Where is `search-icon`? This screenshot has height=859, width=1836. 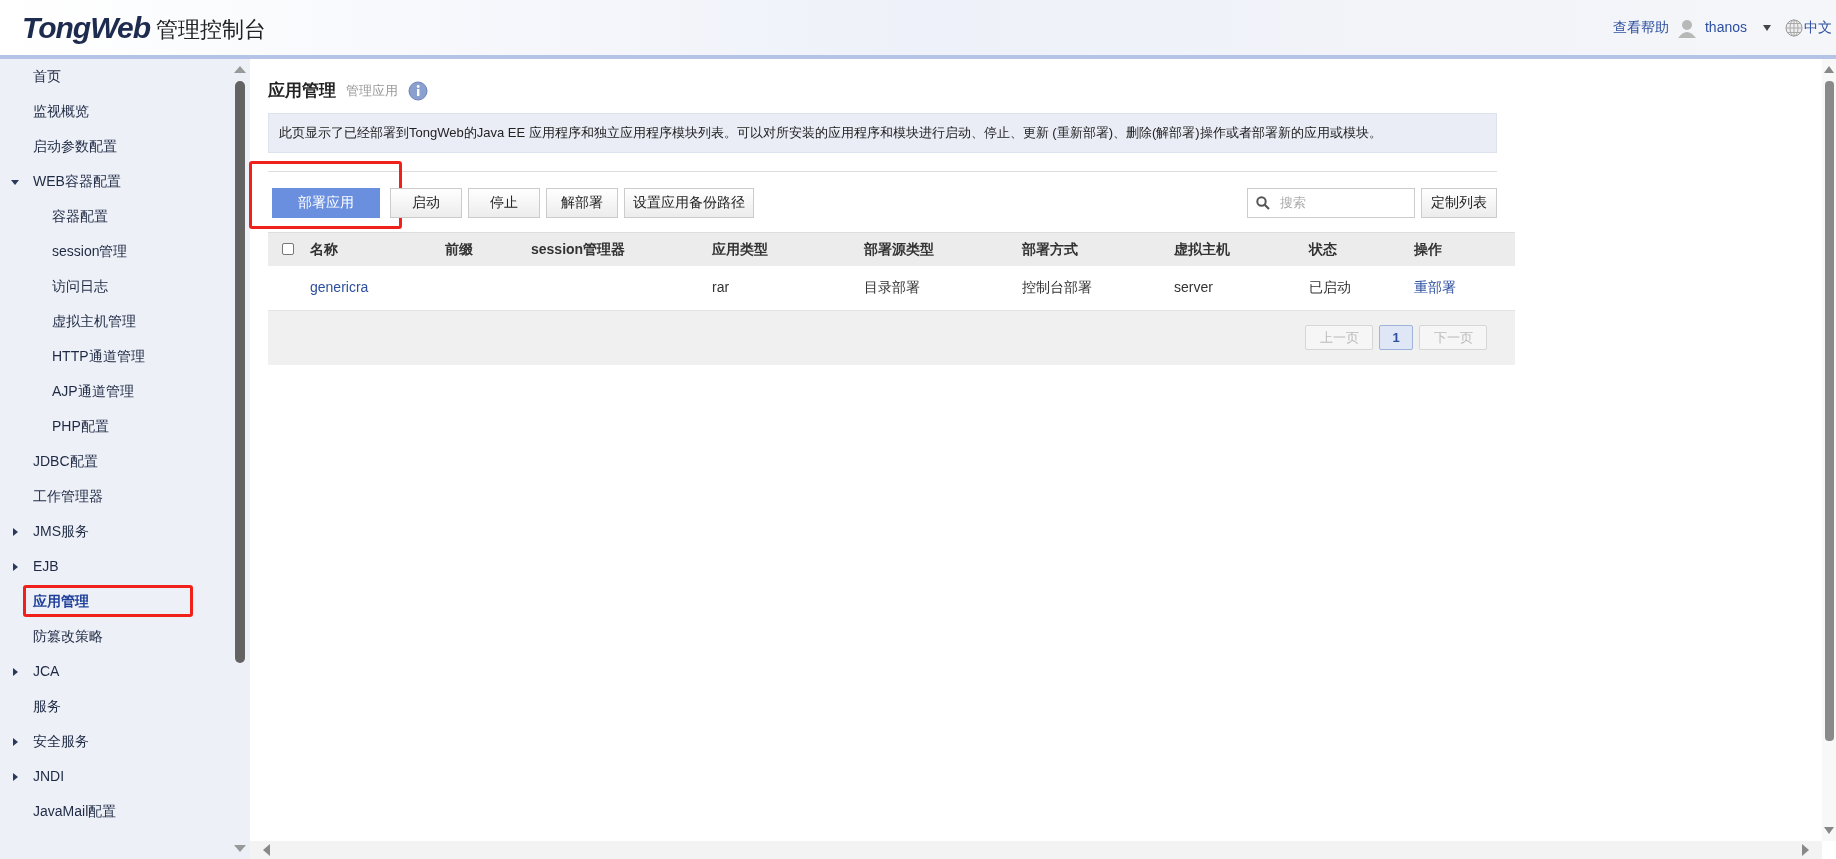
search-icon is located at coordinates (1263, 202).